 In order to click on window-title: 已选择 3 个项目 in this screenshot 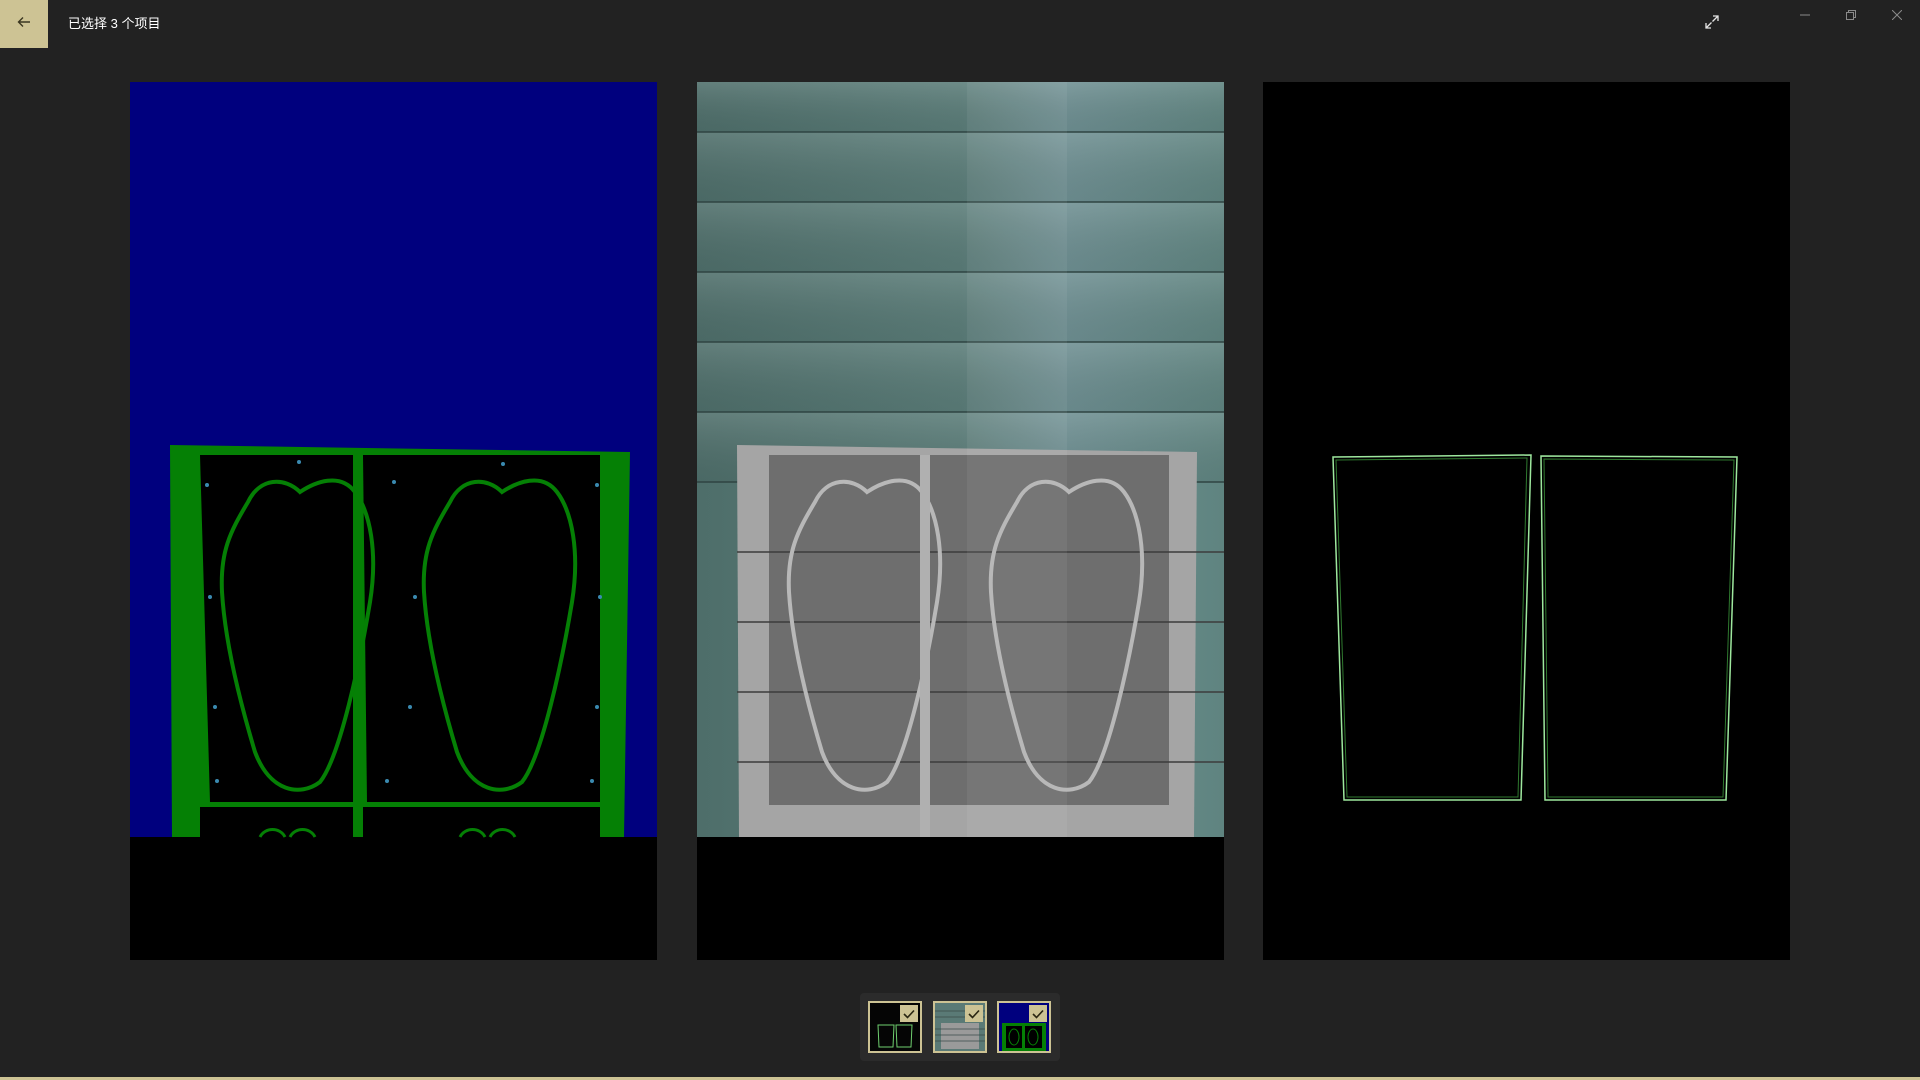, I will do `click(114, 23)`.